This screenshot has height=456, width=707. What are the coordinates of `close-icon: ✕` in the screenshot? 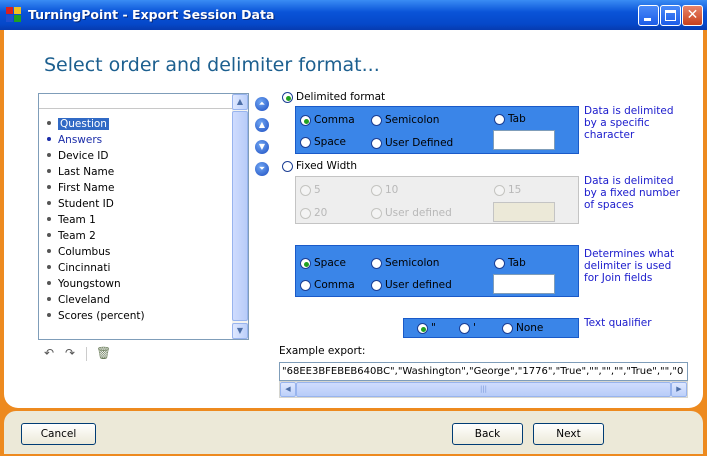 It's located at (692, 15).